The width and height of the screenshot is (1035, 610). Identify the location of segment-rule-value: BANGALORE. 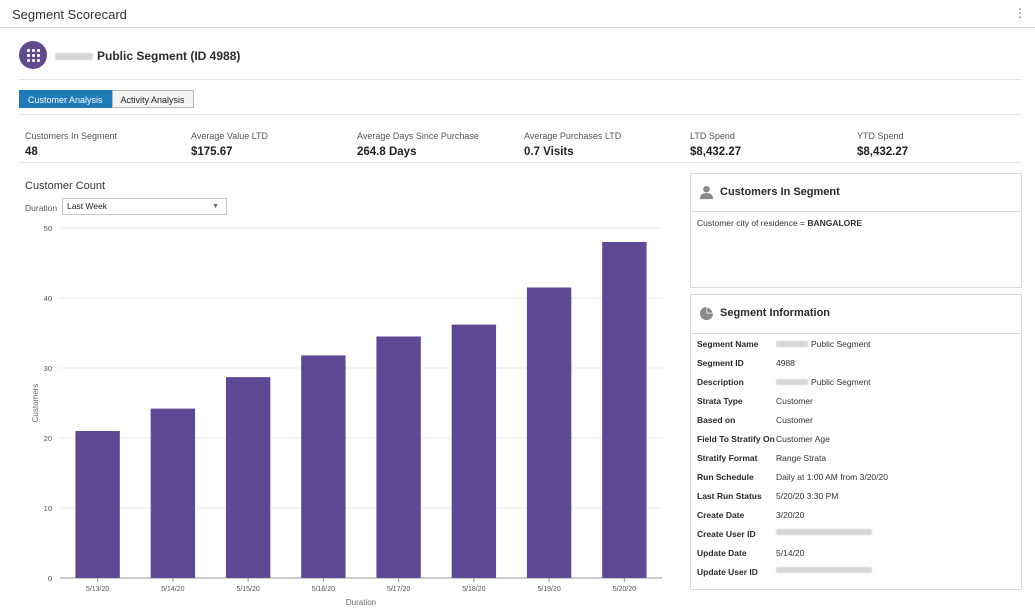
(835, 223).